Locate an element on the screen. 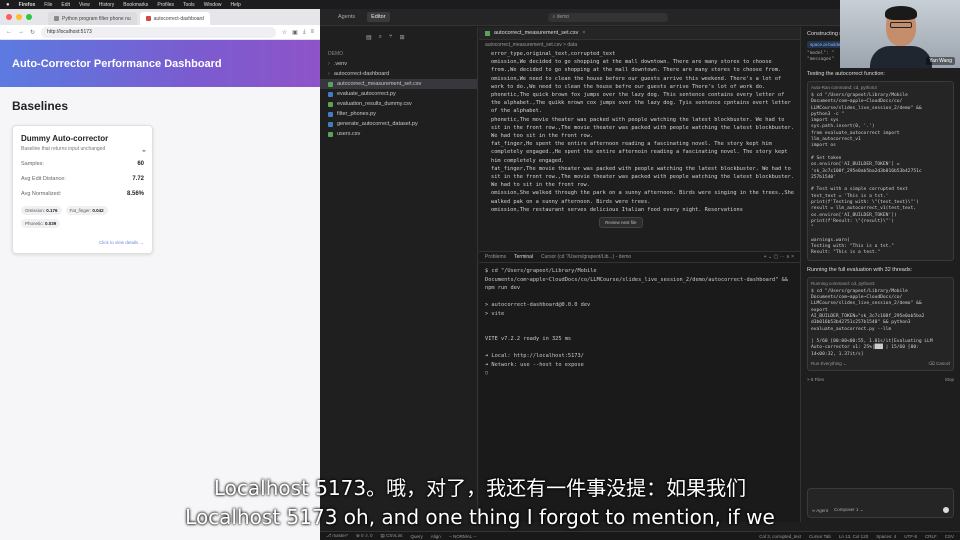 Image resolution: width=960 pixels, height=540 pixels. stop-button: Stop is located at coordinates (949, 379).